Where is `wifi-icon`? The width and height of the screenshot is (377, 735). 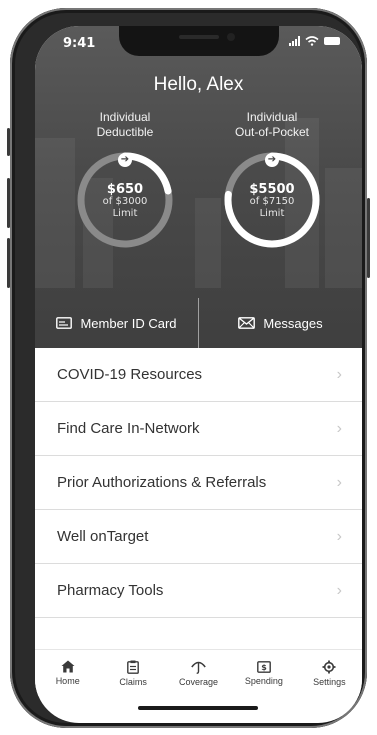
wifi-icon is located at coordinates (312, 41).